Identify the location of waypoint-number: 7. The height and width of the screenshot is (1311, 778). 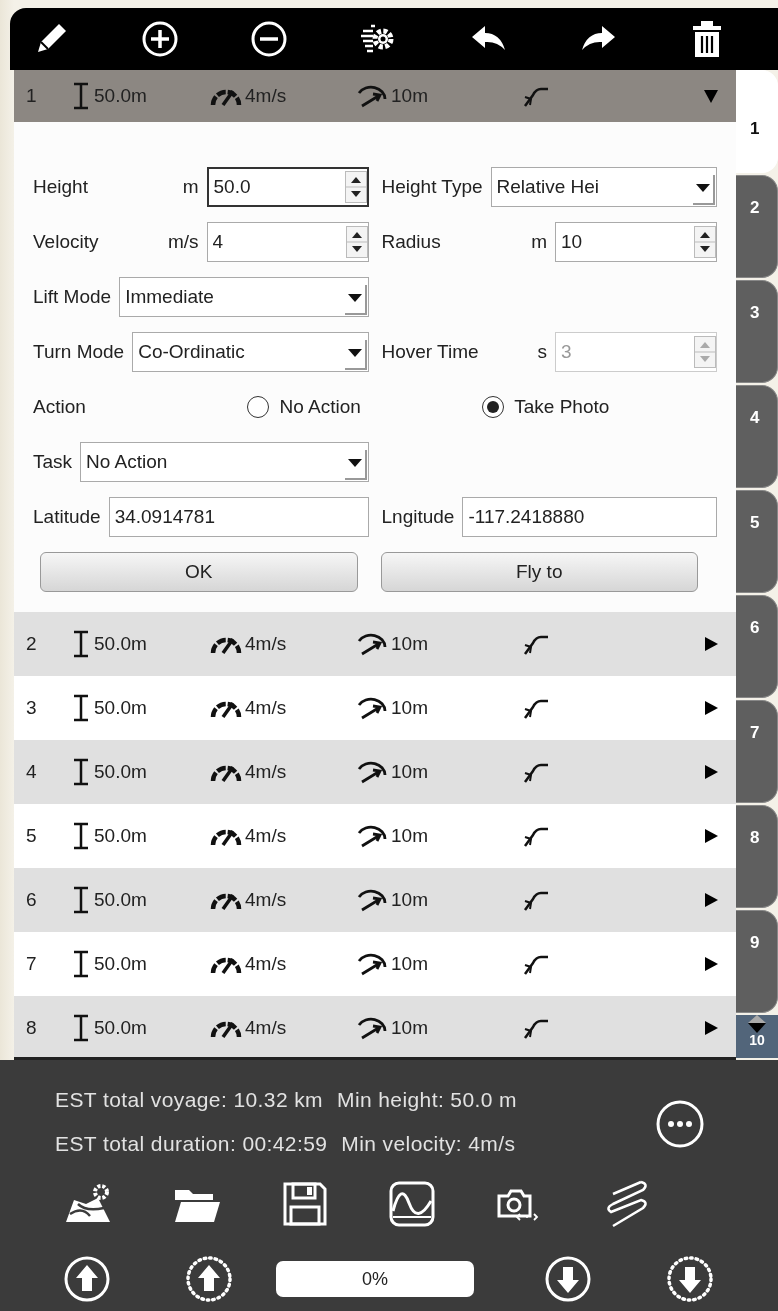
(31, 964).